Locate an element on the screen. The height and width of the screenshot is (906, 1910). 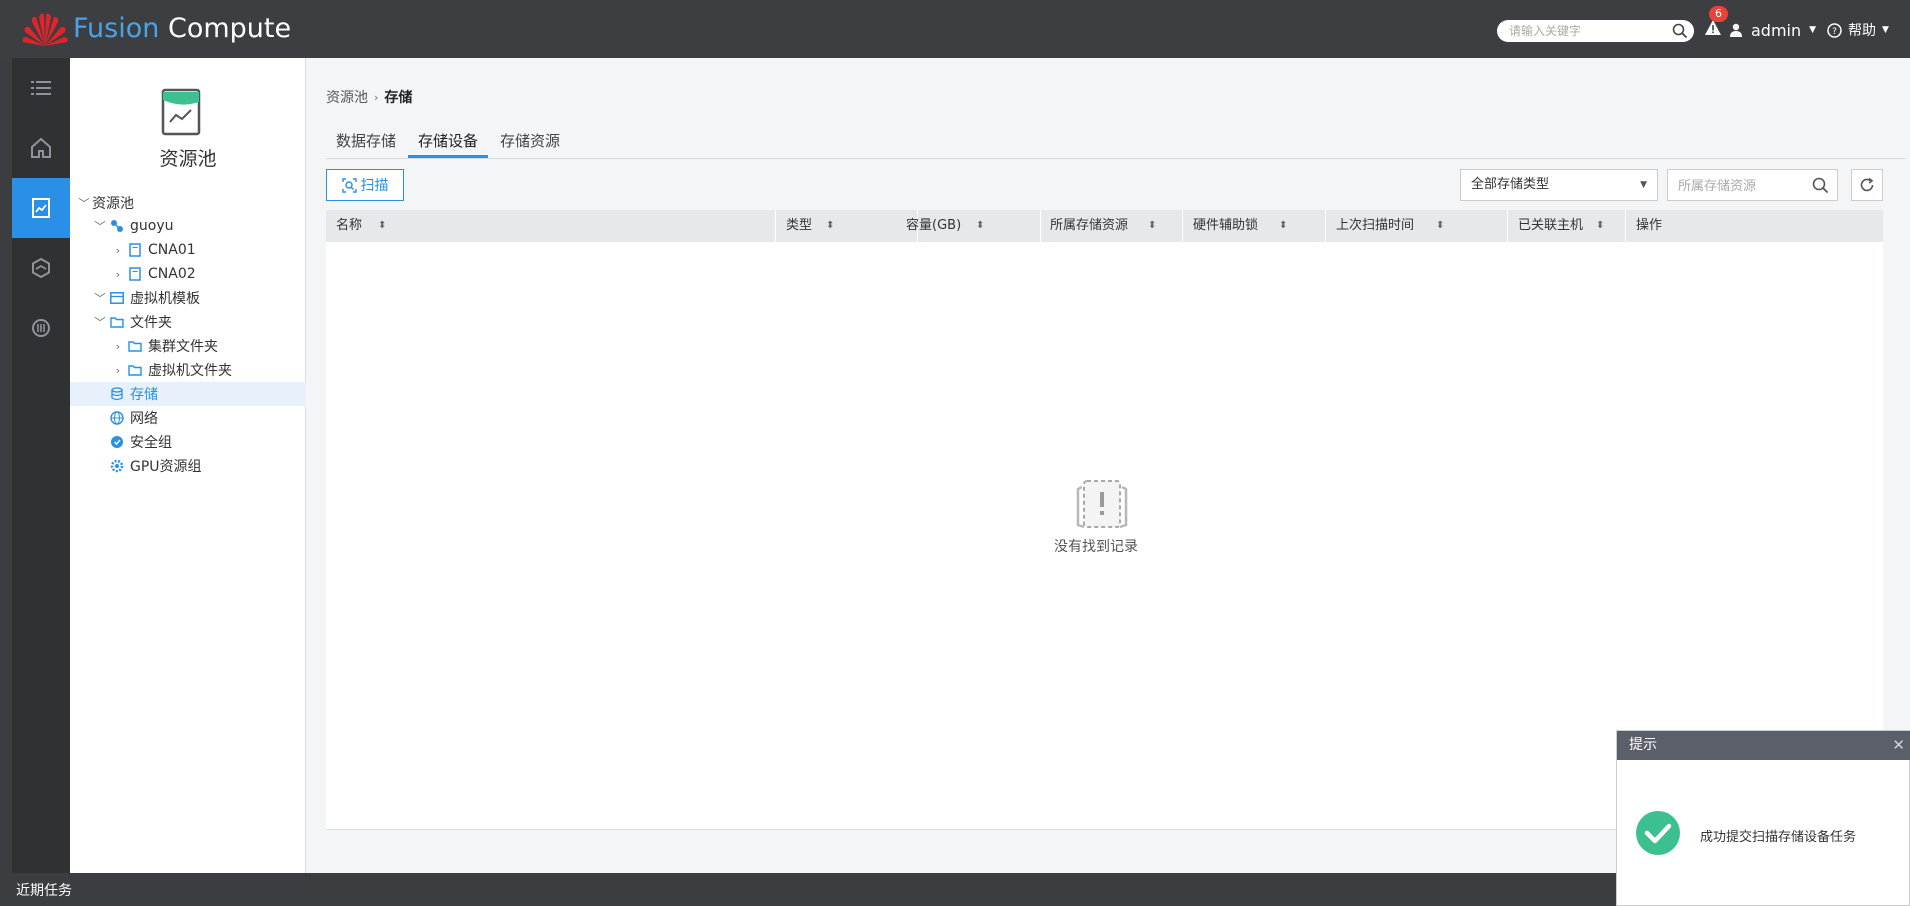
help-label: 帮助 is located at coordinates (1862, 31).